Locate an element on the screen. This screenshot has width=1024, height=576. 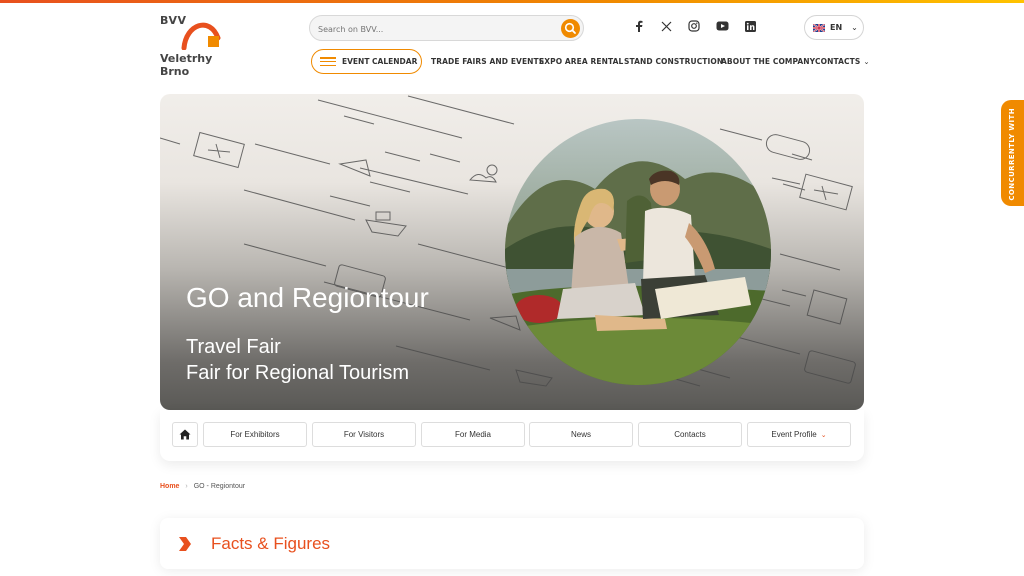
youtube-link is located at coordinates (722, 26).